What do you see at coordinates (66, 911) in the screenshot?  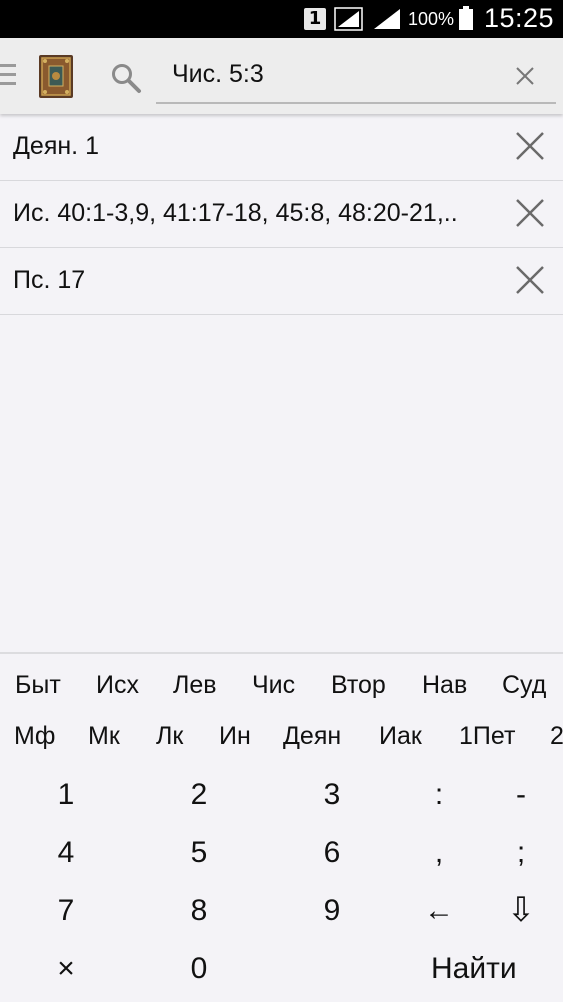 I see `key-7: 7` at bounding box center [66, 911].